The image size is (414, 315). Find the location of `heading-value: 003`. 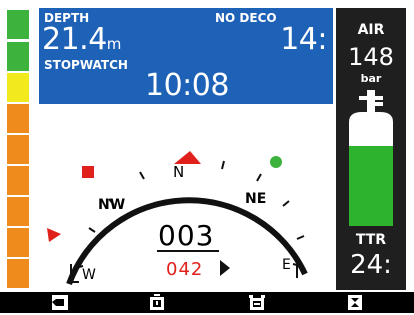

heading-value: 003 is located at coordinates (186, 235).